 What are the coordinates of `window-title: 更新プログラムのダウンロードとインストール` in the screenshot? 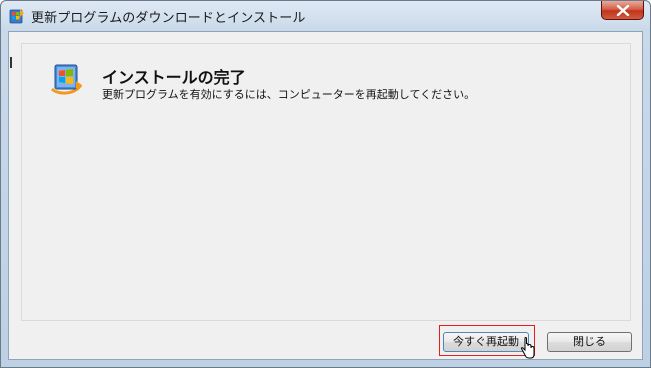 It's located at (168, 18).